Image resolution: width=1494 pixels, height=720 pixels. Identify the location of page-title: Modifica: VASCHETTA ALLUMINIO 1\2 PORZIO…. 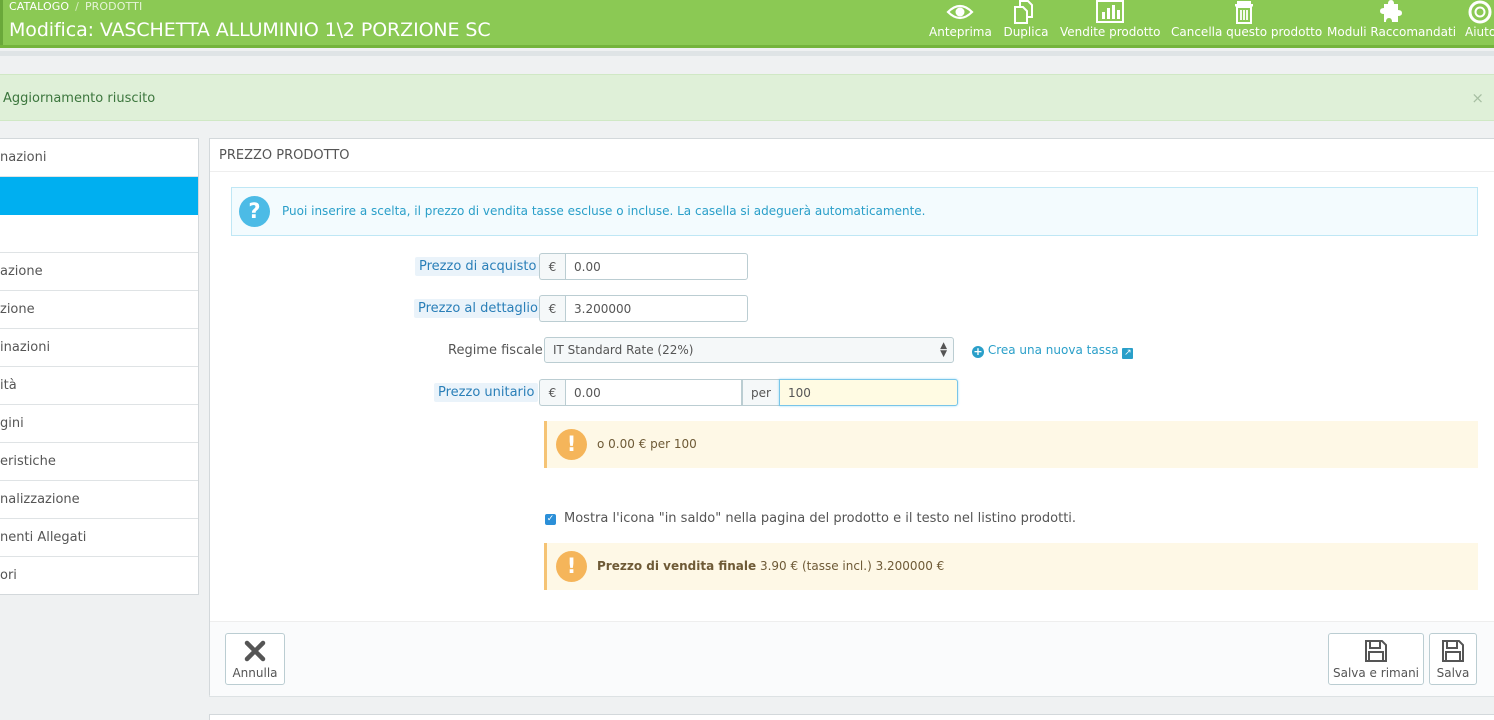
(250, 30).